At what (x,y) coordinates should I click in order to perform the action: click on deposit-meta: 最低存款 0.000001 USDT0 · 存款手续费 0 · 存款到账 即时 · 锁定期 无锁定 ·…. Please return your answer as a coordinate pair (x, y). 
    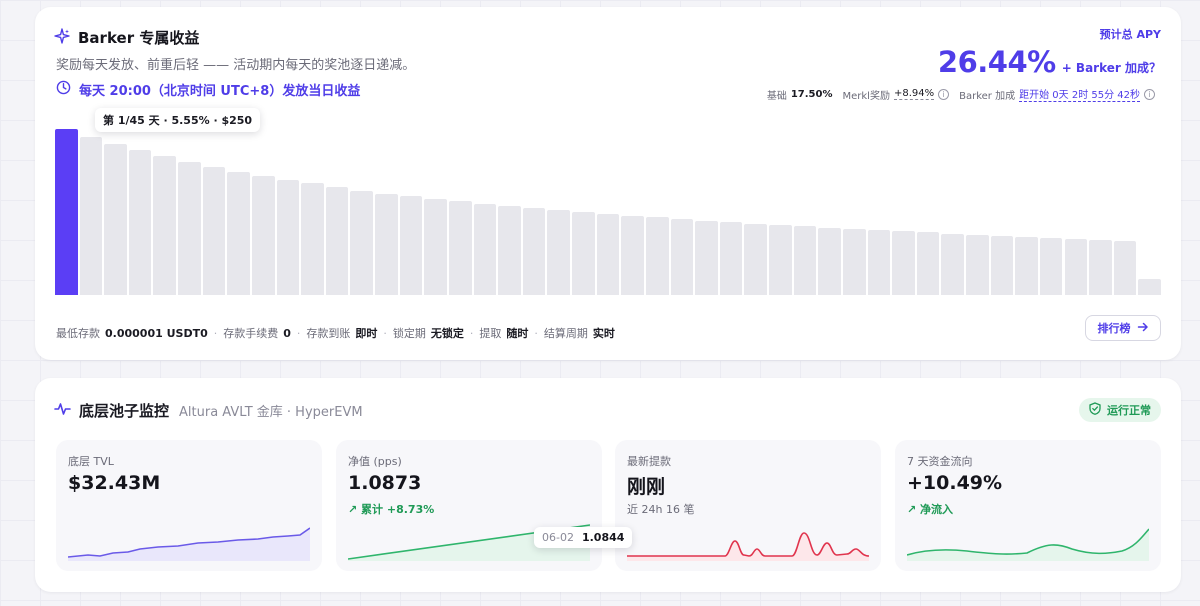
    Looking at the image, I should click on (335, 333).